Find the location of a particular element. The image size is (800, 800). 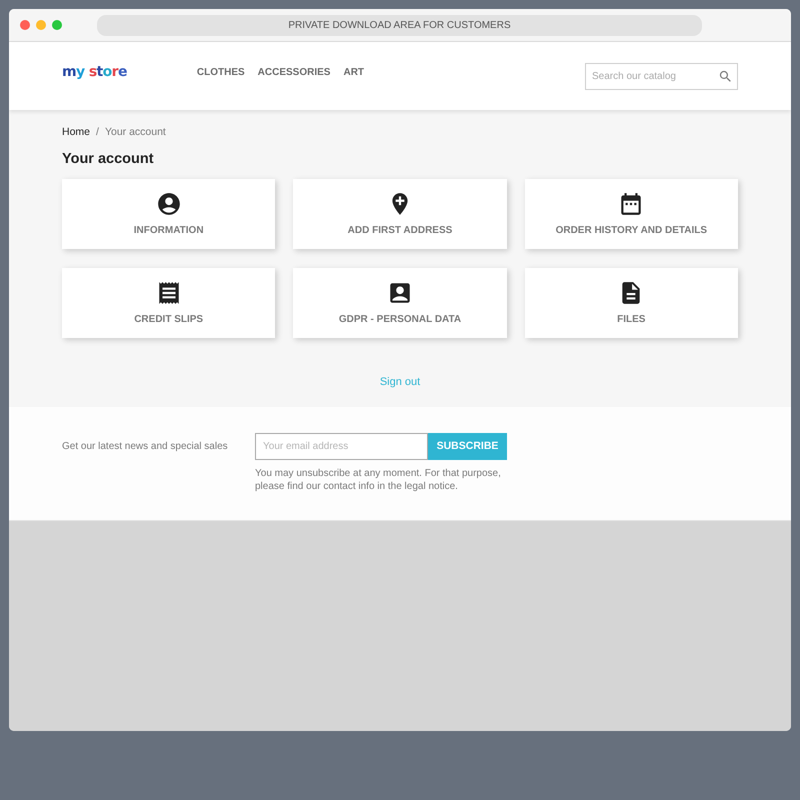

search-field: Search our catalog is located at coordinates (661, 76).